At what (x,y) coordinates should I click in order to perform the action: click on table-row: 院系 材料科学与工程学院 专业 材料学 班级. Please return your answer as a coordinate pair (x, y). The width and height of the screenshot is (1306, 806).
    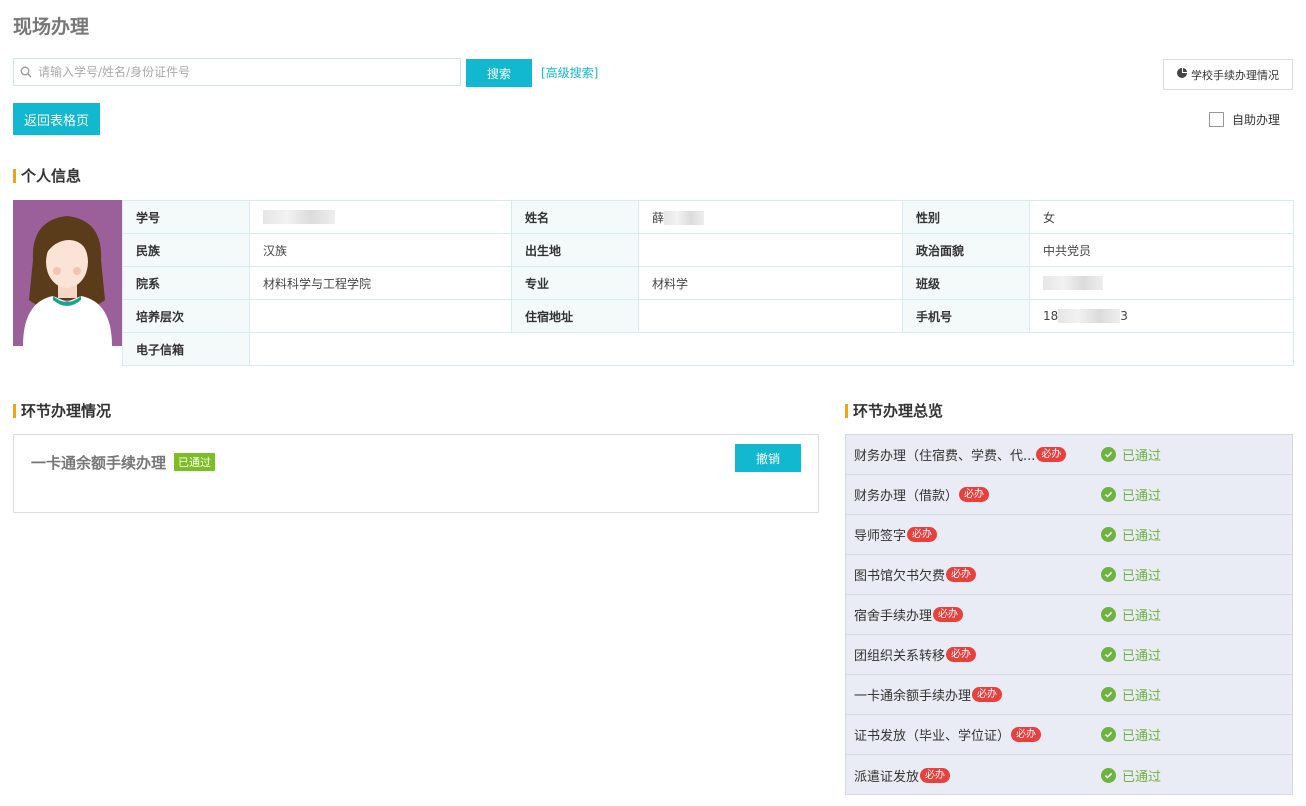
    Looking at the image, I should click on (708, 283).